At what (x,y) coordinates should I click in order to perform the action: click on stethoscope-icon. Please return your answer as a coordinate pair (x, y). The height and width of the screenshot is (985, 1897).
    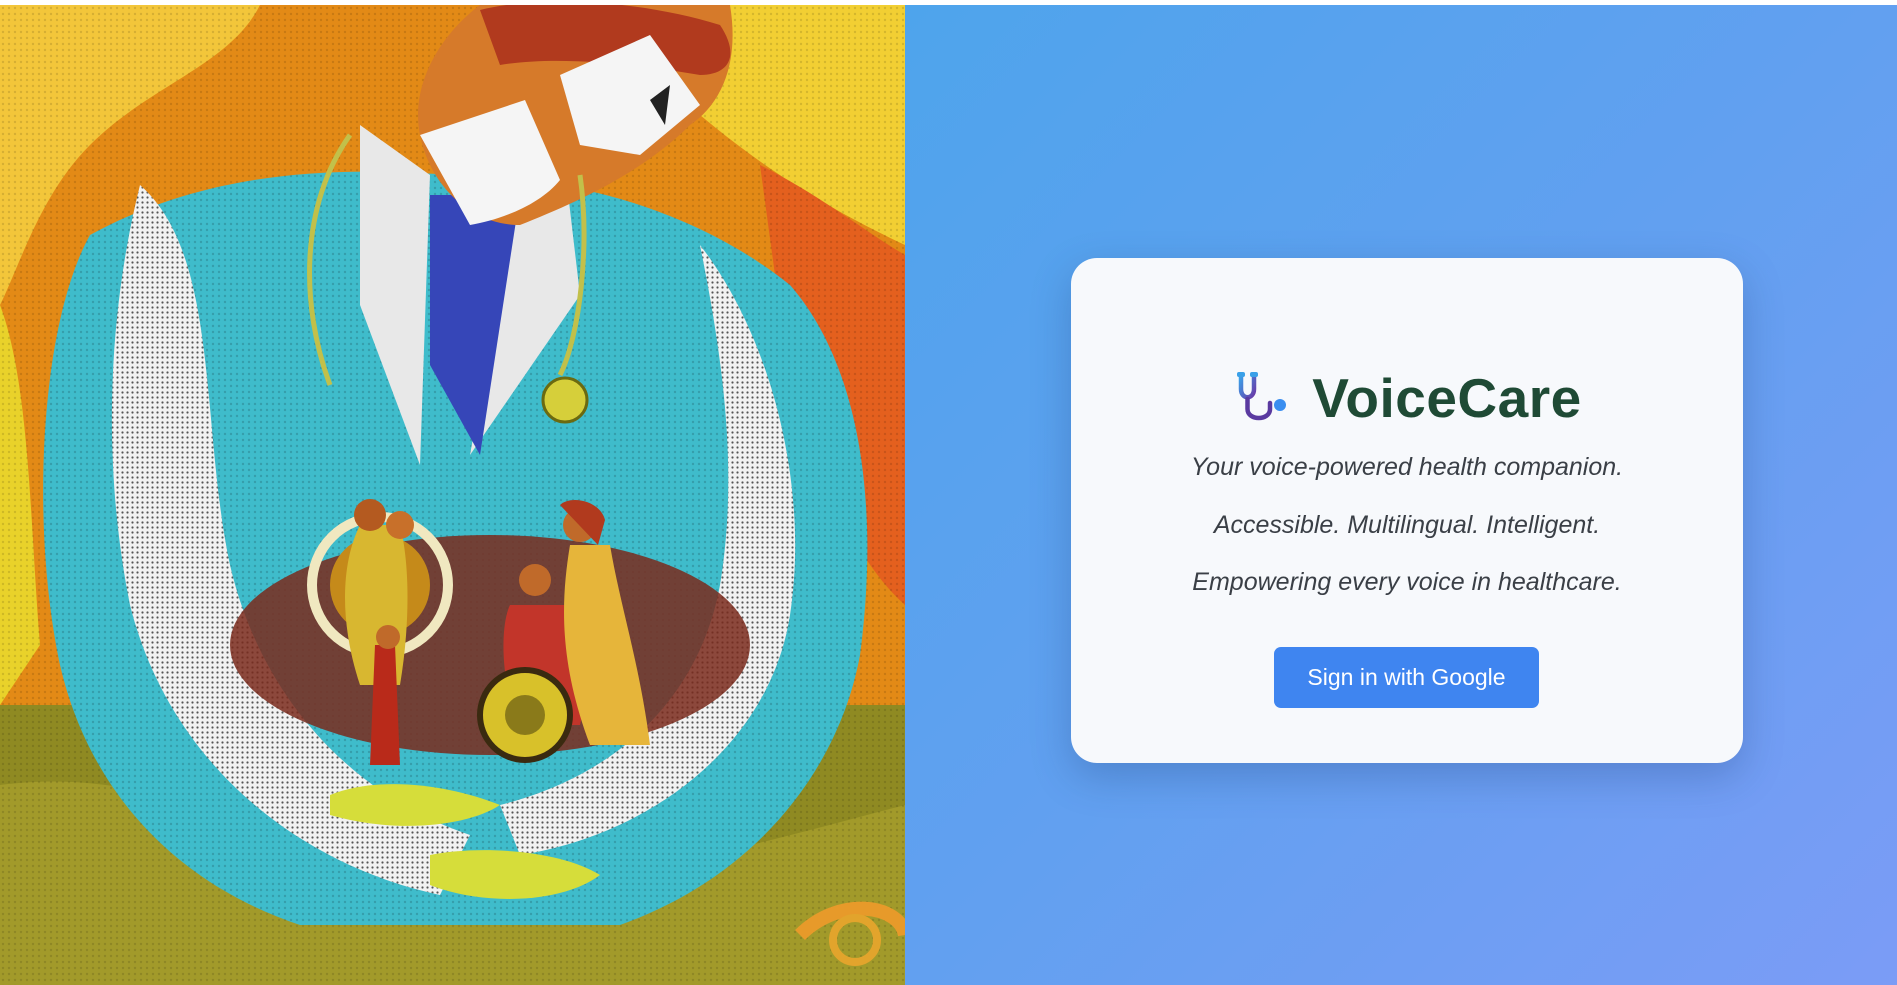
    Looking at the image, I should click on (1262, 396).